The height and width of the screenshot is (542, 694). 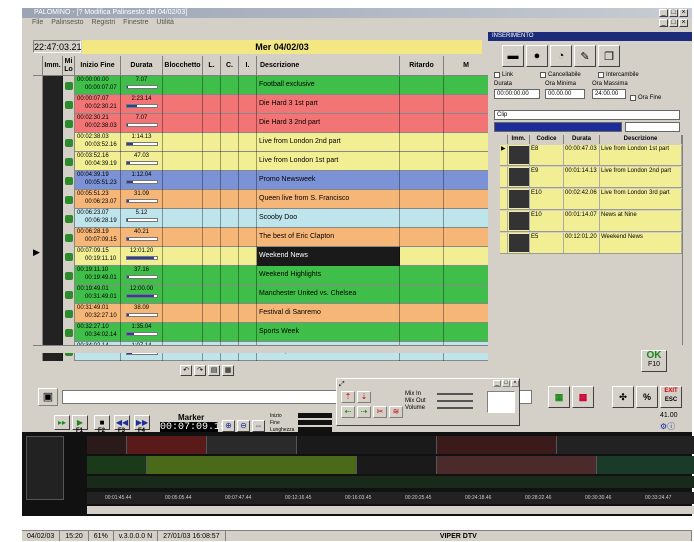 What do you see at coordinates (466, 66) in the screenshot?
I see `col-m: M` at bounding box center [466, 66].